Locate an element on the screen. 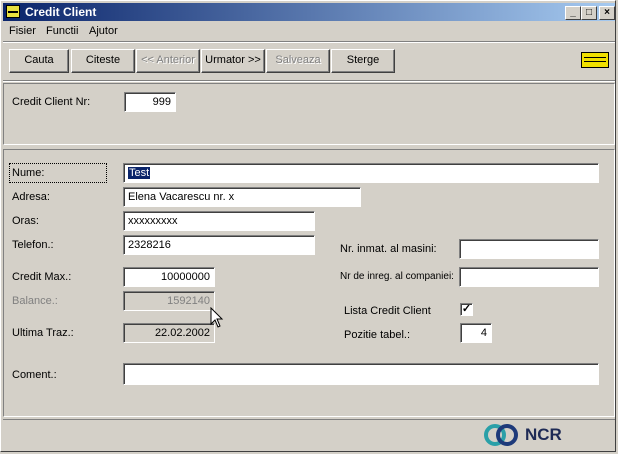 The width and height of the screenshot is (618, 454). menu-ajutor: Ajutor is located at coordinates (103, 31).